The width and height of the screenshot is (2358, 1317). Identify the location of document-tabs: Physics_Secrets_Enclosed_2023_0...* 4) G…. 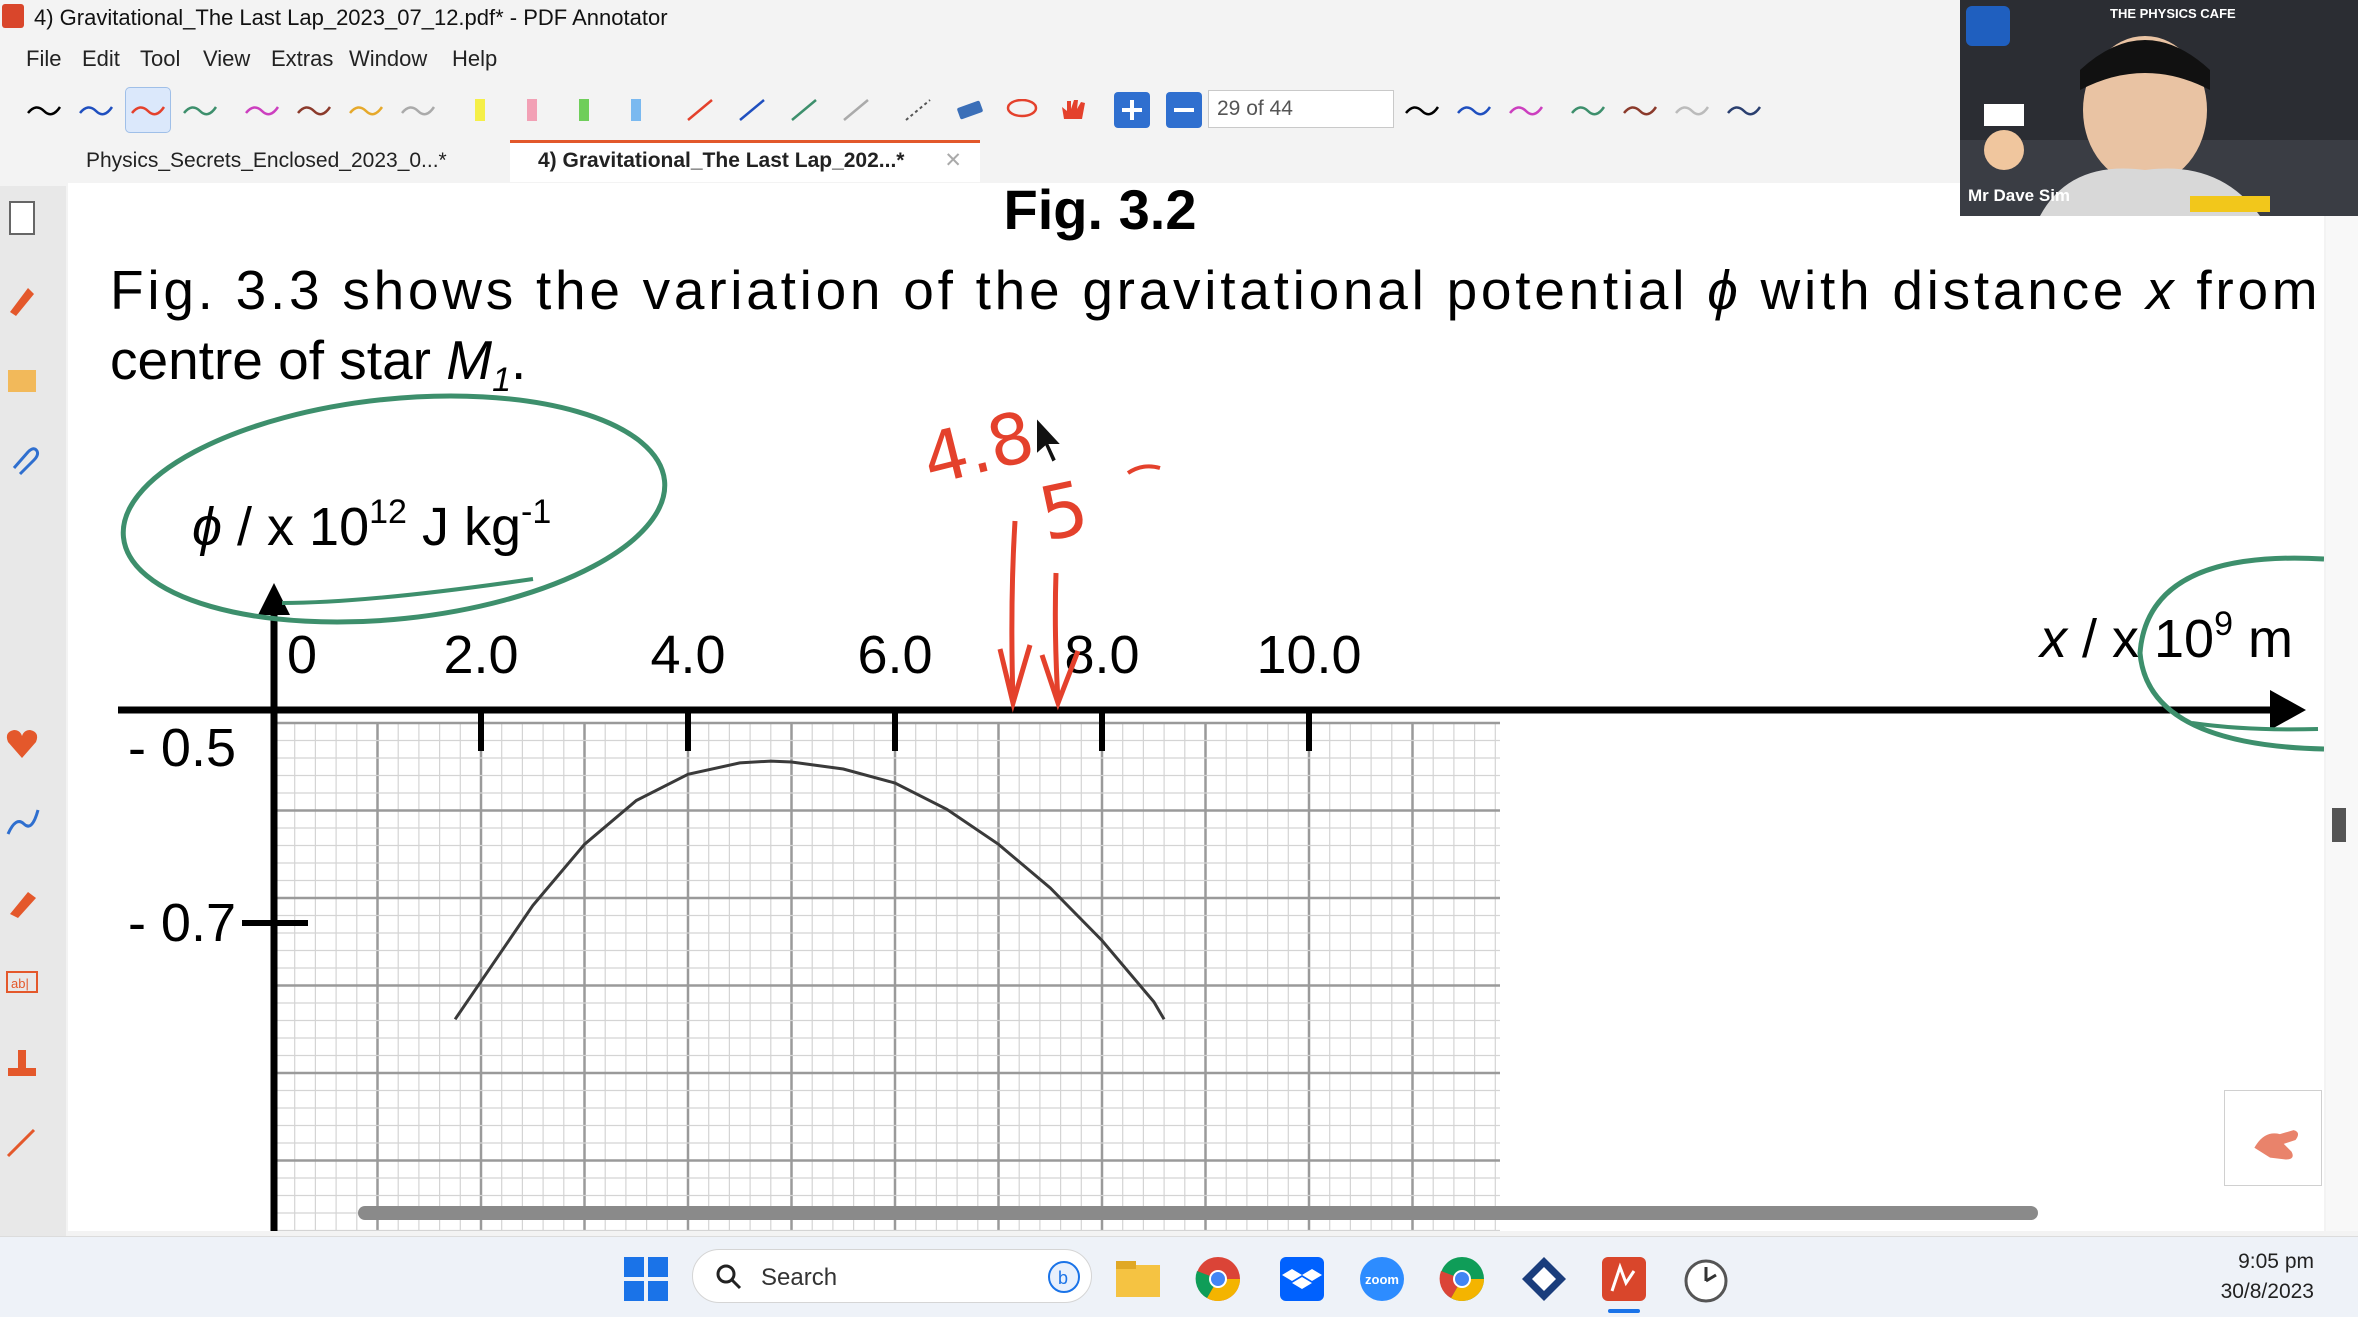
(980, 161).